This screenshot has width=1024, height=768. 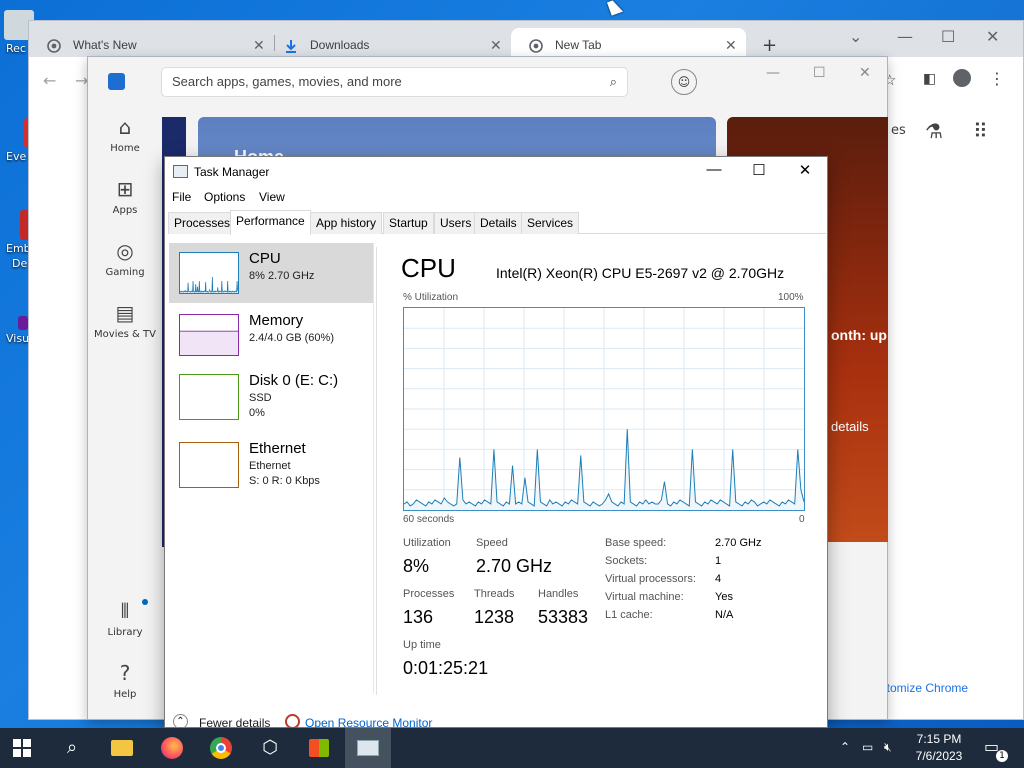 I want to click on tab-app-history: App history, so click(x=346, y=223).